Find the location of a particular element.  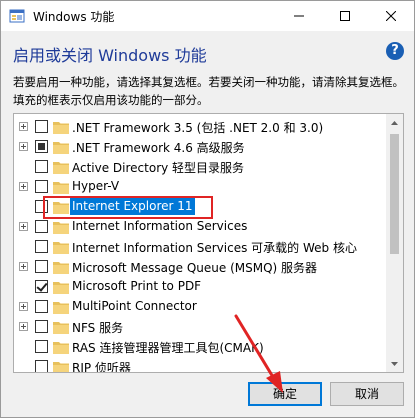

vertical-scrollbar is located at coordinates (394, 243).